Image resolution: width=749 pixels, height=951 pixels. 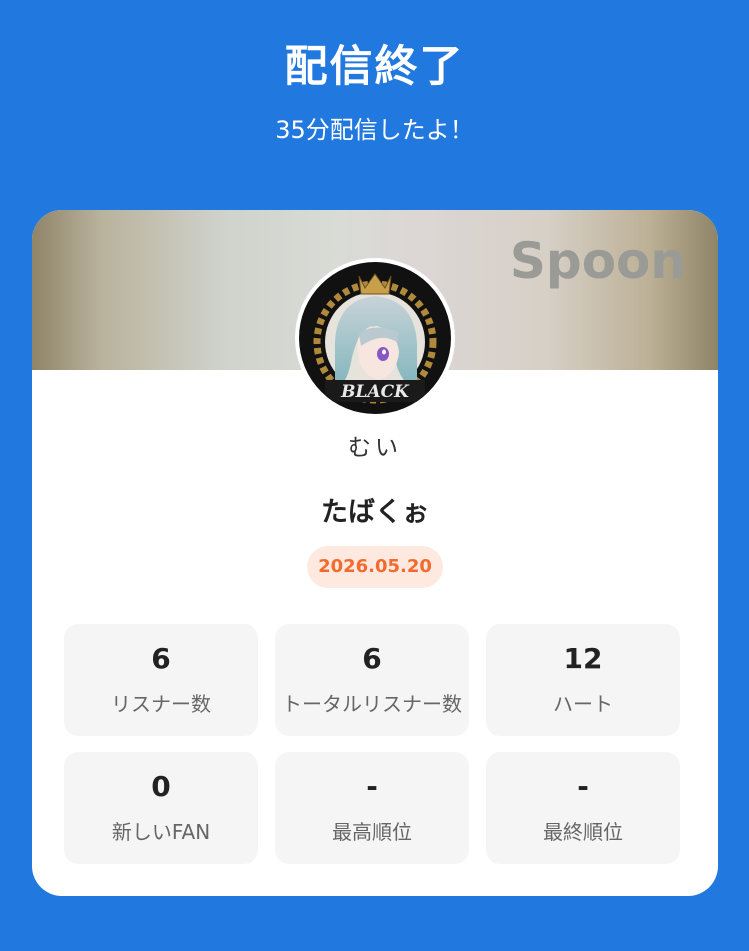 I want to click on spoon-logo: Spoon, so click(x=597, y=261).